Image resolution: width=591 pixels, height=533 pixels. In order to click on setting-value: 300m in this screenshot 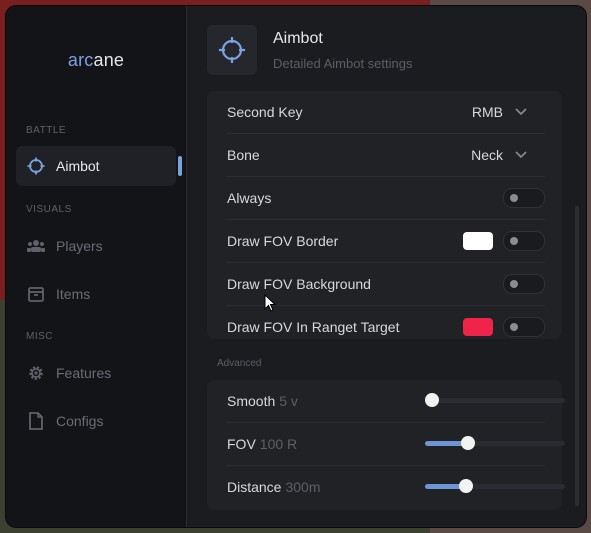, I will do `click(303, 487)`.